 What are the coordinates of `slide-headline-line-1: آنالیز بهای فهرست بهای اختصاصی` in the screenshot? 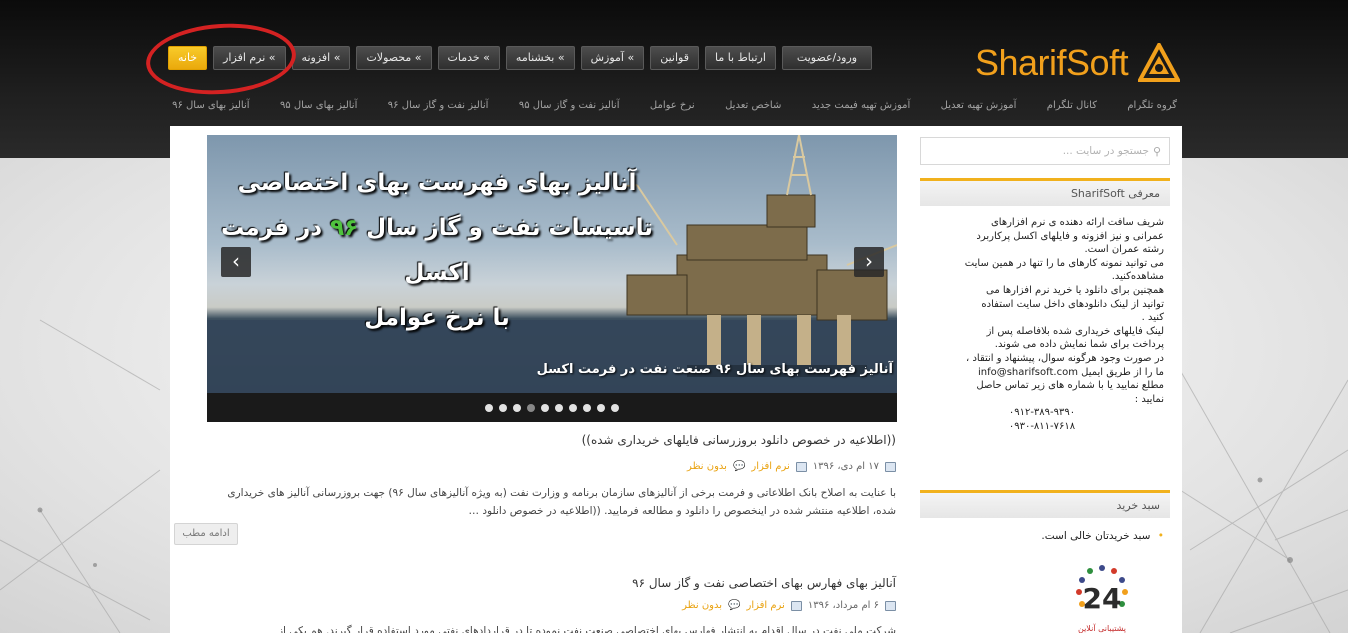 It's located at (437, 183).